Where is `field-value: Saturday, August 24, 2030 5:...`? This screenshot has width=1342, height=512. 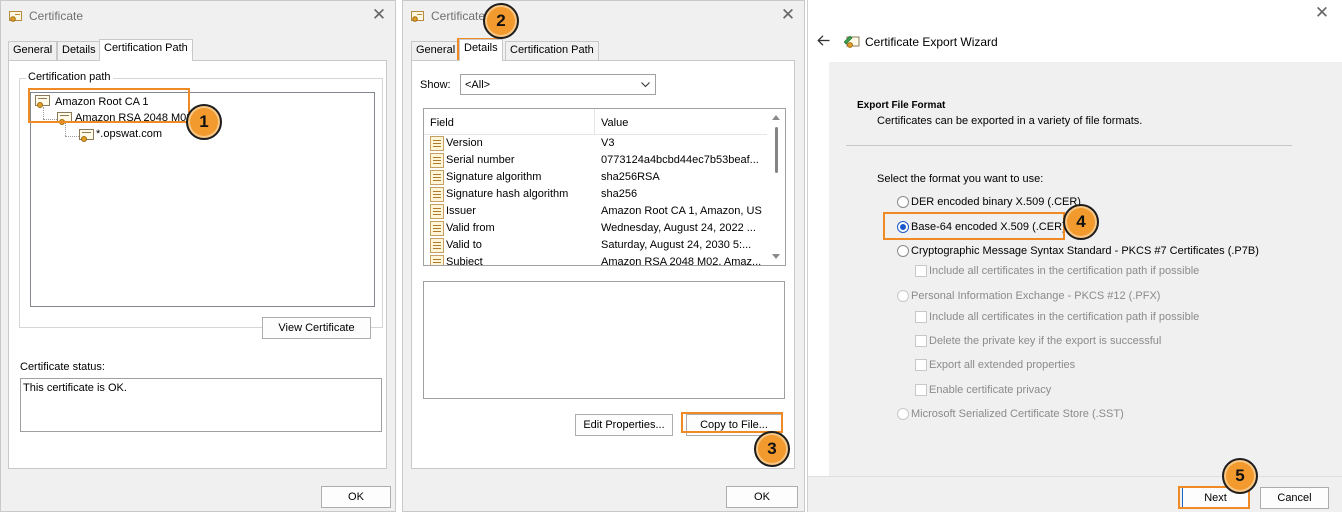
field-value: Saturday, August 24, 2030 5:... is located at coordinates (676, 245).